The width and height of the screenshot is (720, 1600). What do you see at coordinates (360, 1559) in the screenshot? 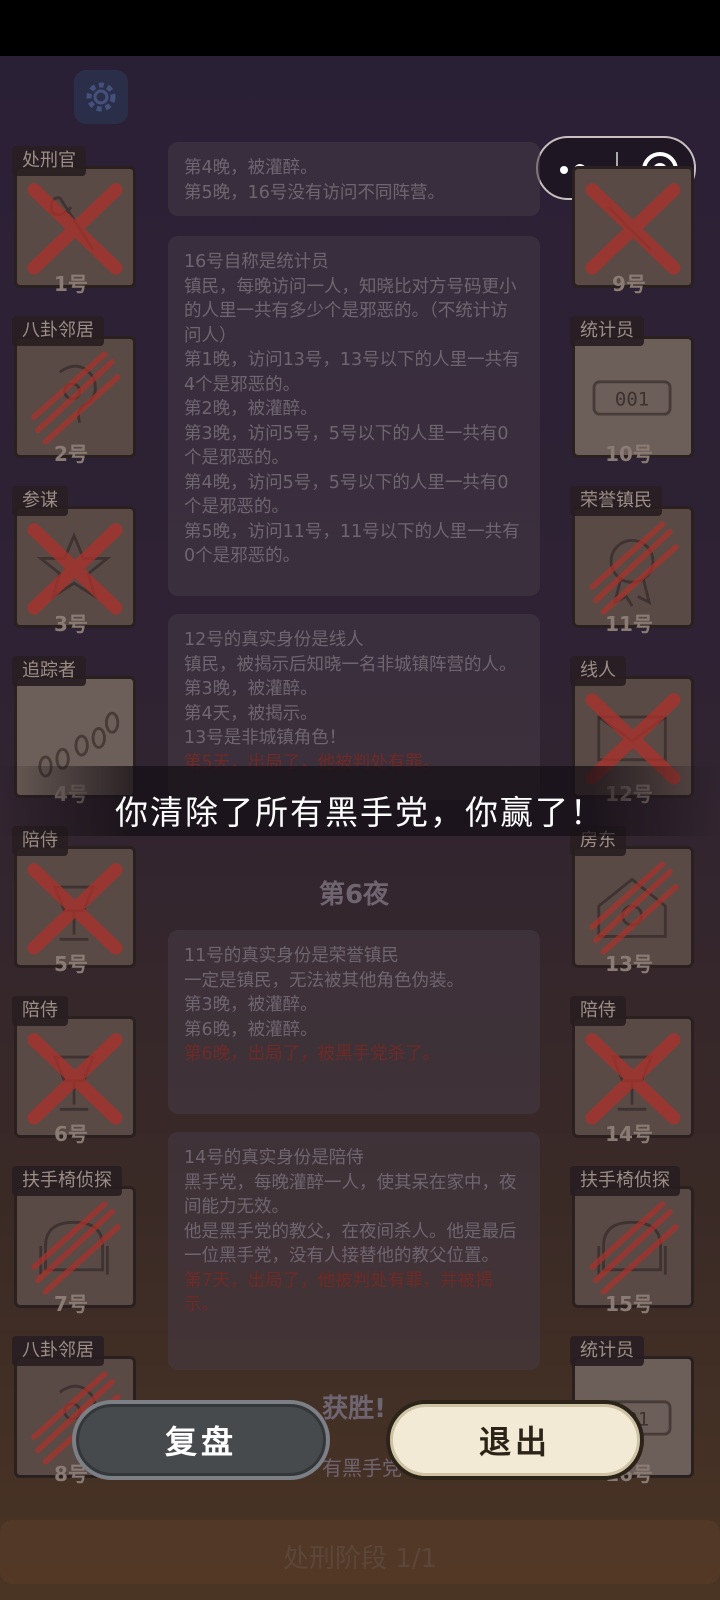
I see `phase-label: 处刑阶段 1/1` at bounding box center [360, 1559].